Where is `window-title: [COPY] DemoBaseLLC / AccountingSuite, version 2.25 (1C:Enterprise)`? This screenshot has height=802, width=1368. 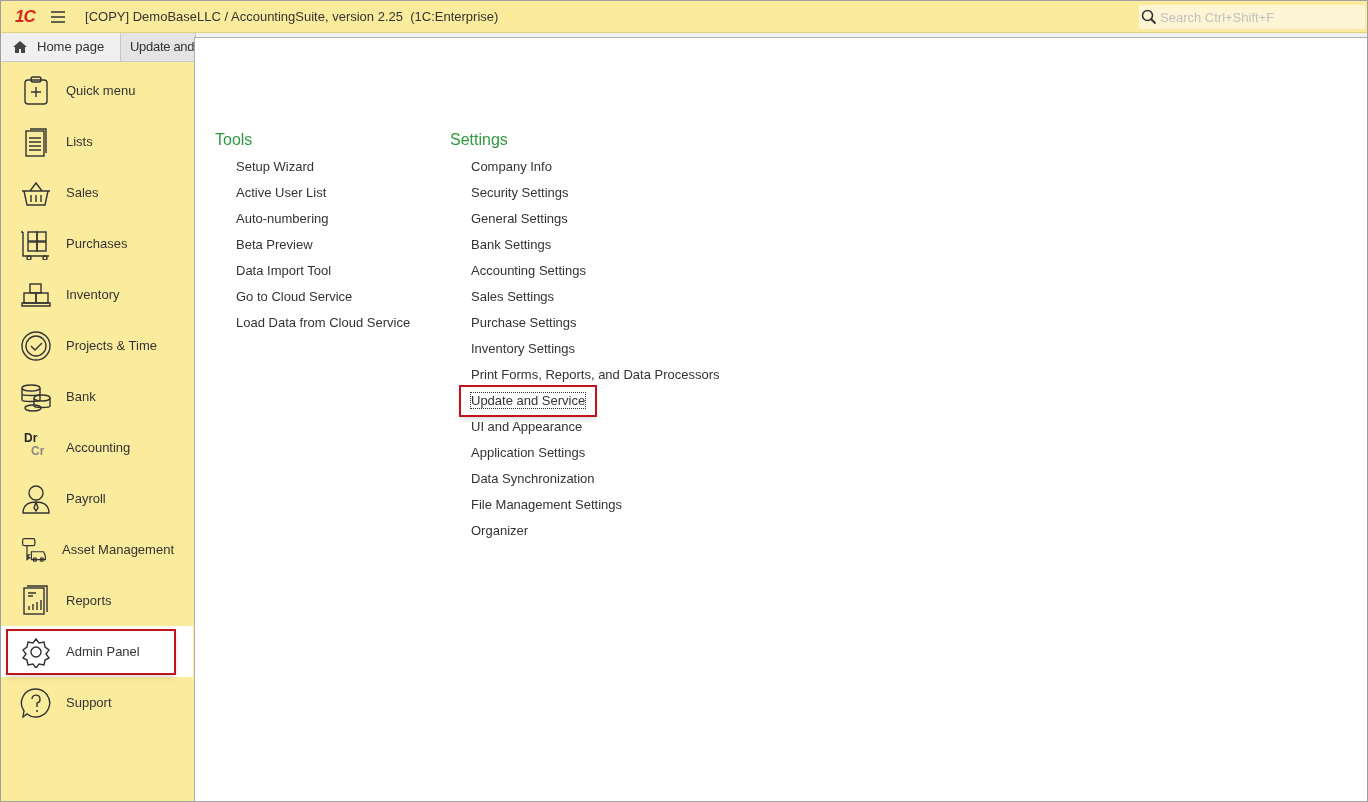 window-title: [COPY] DemoBaseLLC / AccountingSuite, version 2.25 (1C:Enterprise) is located at coordinates (292, 16).